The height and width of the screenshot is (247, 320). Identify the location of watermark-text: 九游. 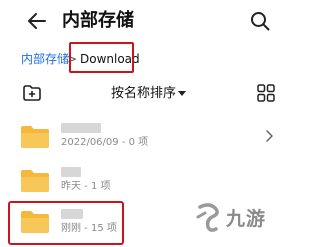
(246, 219).